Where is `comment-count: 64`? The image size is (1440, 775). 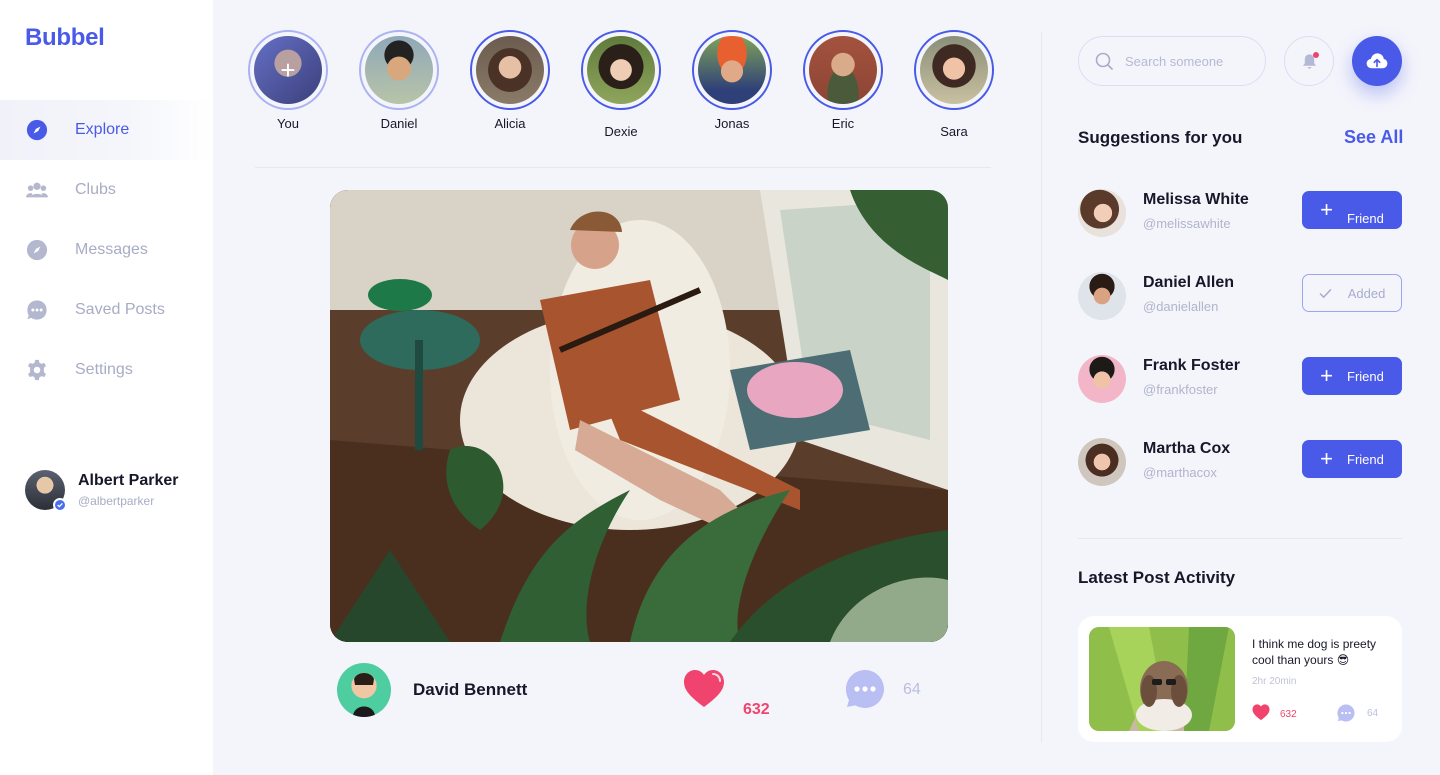
comment-count: 64 is located at coordinates (912, 689).